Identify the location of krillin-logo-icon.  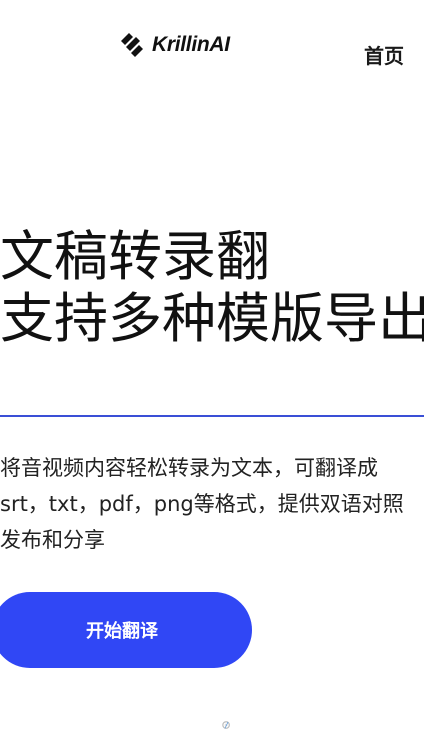
(132, 45).